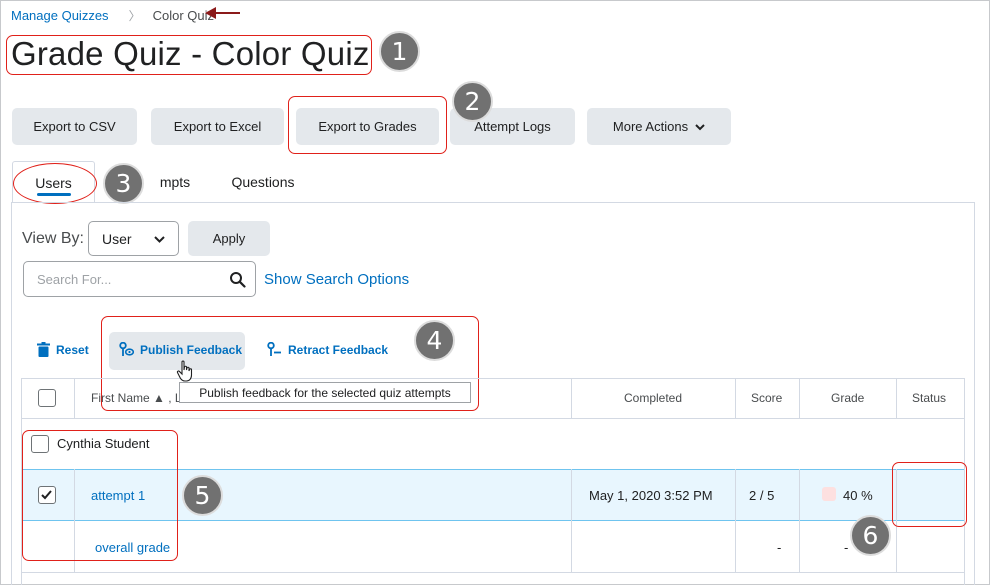 The height and width of the screenshot is (585, 990). I want to click on header-completed: Completed, so click(653, 398).